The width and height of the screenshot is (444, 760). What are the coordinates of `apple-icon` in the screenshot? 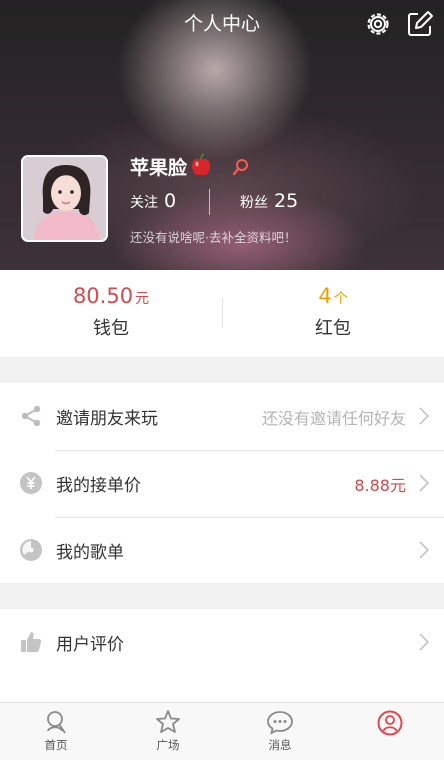 It's located at (201, 164).